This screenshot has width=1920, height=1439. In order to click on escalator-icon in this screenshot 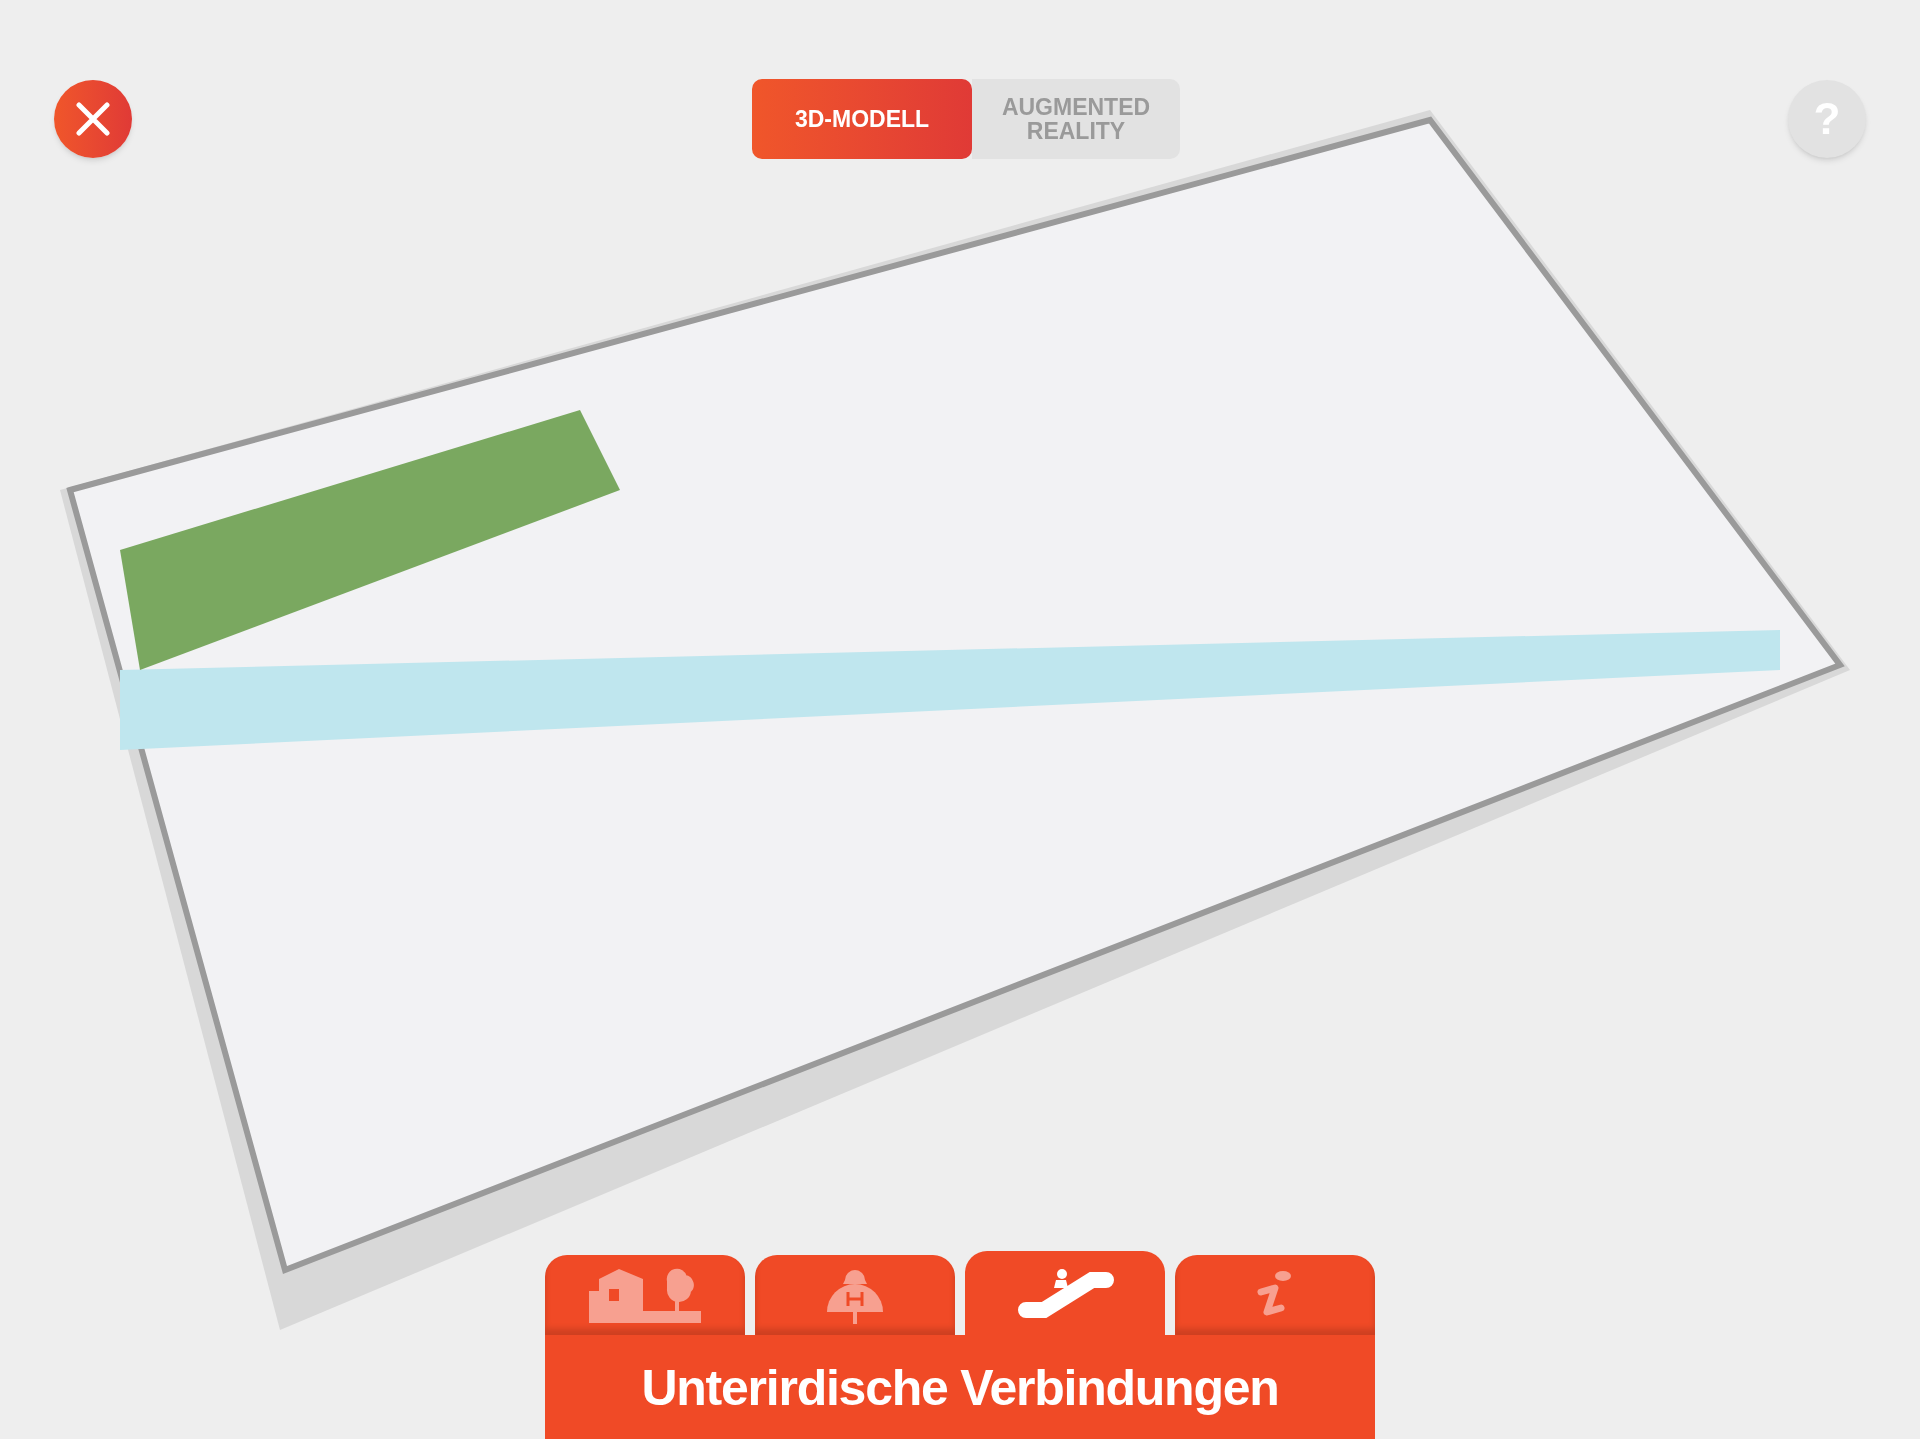, I will do `click(1065, 1293)`.